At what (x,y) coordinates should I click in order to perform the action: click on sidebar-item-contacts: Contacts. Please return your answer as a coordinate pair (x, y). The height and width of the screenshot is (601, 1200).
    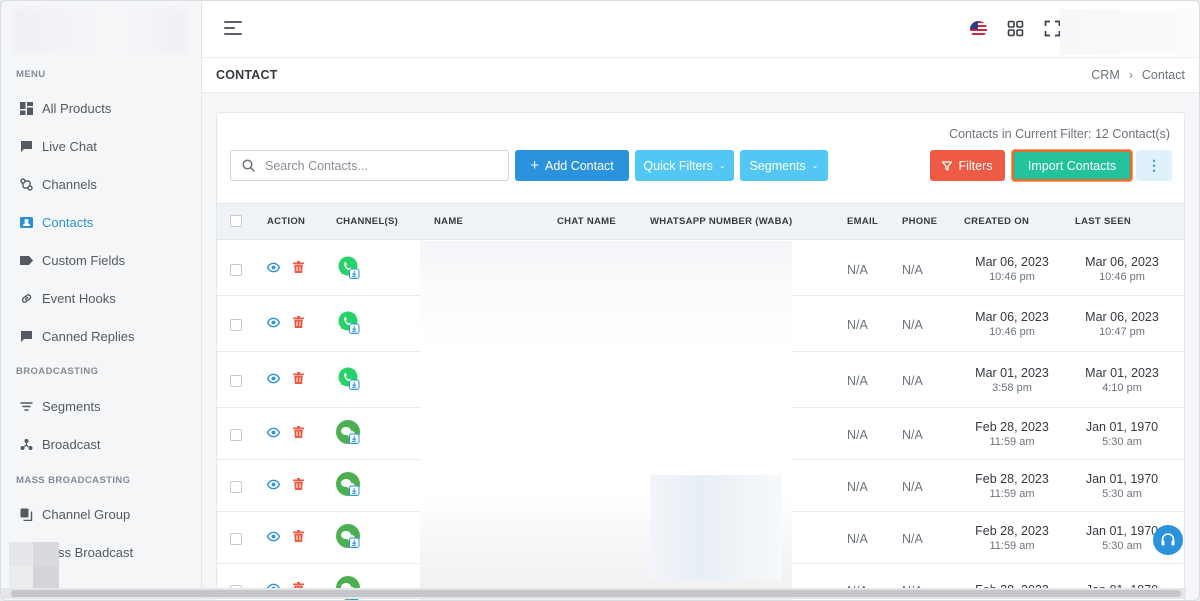
    Looking at the image, I should click on (56, 222).